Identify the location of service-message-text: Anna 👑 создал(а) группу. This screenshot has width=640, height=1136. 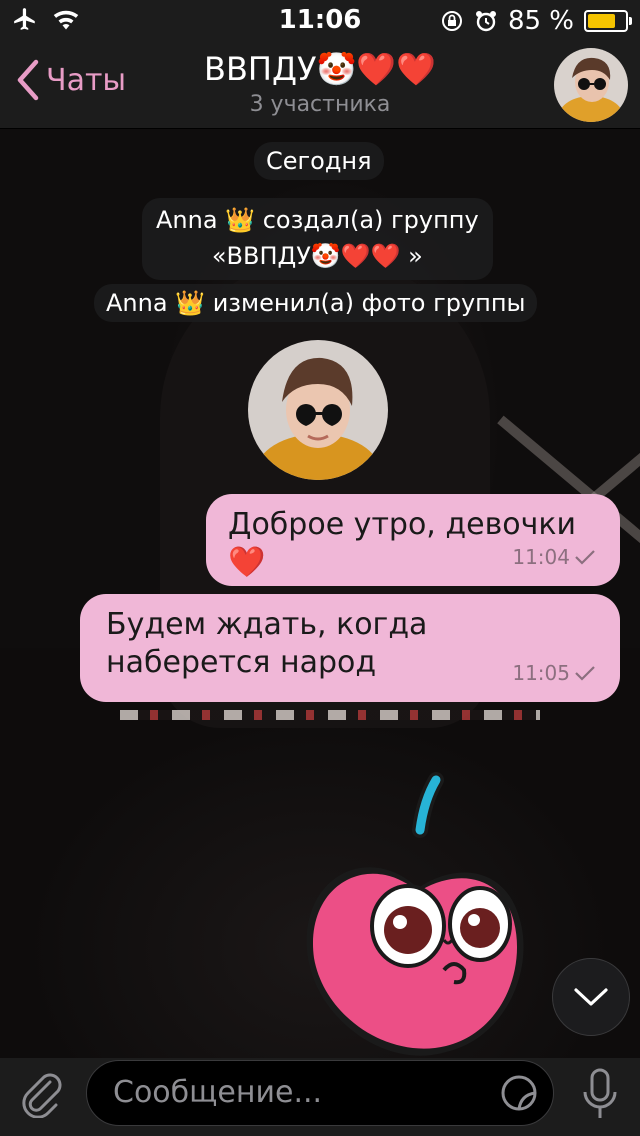
(317, 220).